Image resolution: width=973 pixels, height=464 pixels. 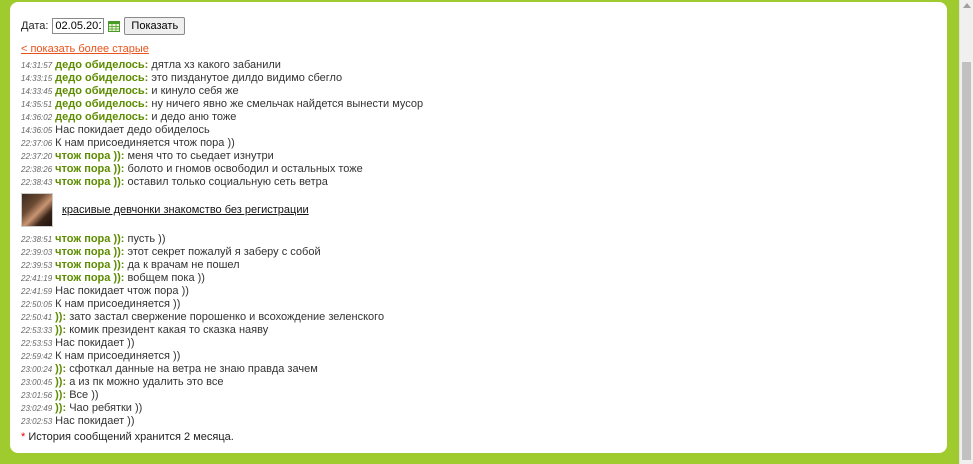 I want to click on message-time: 14:31:57, so click(x=37, y=65).